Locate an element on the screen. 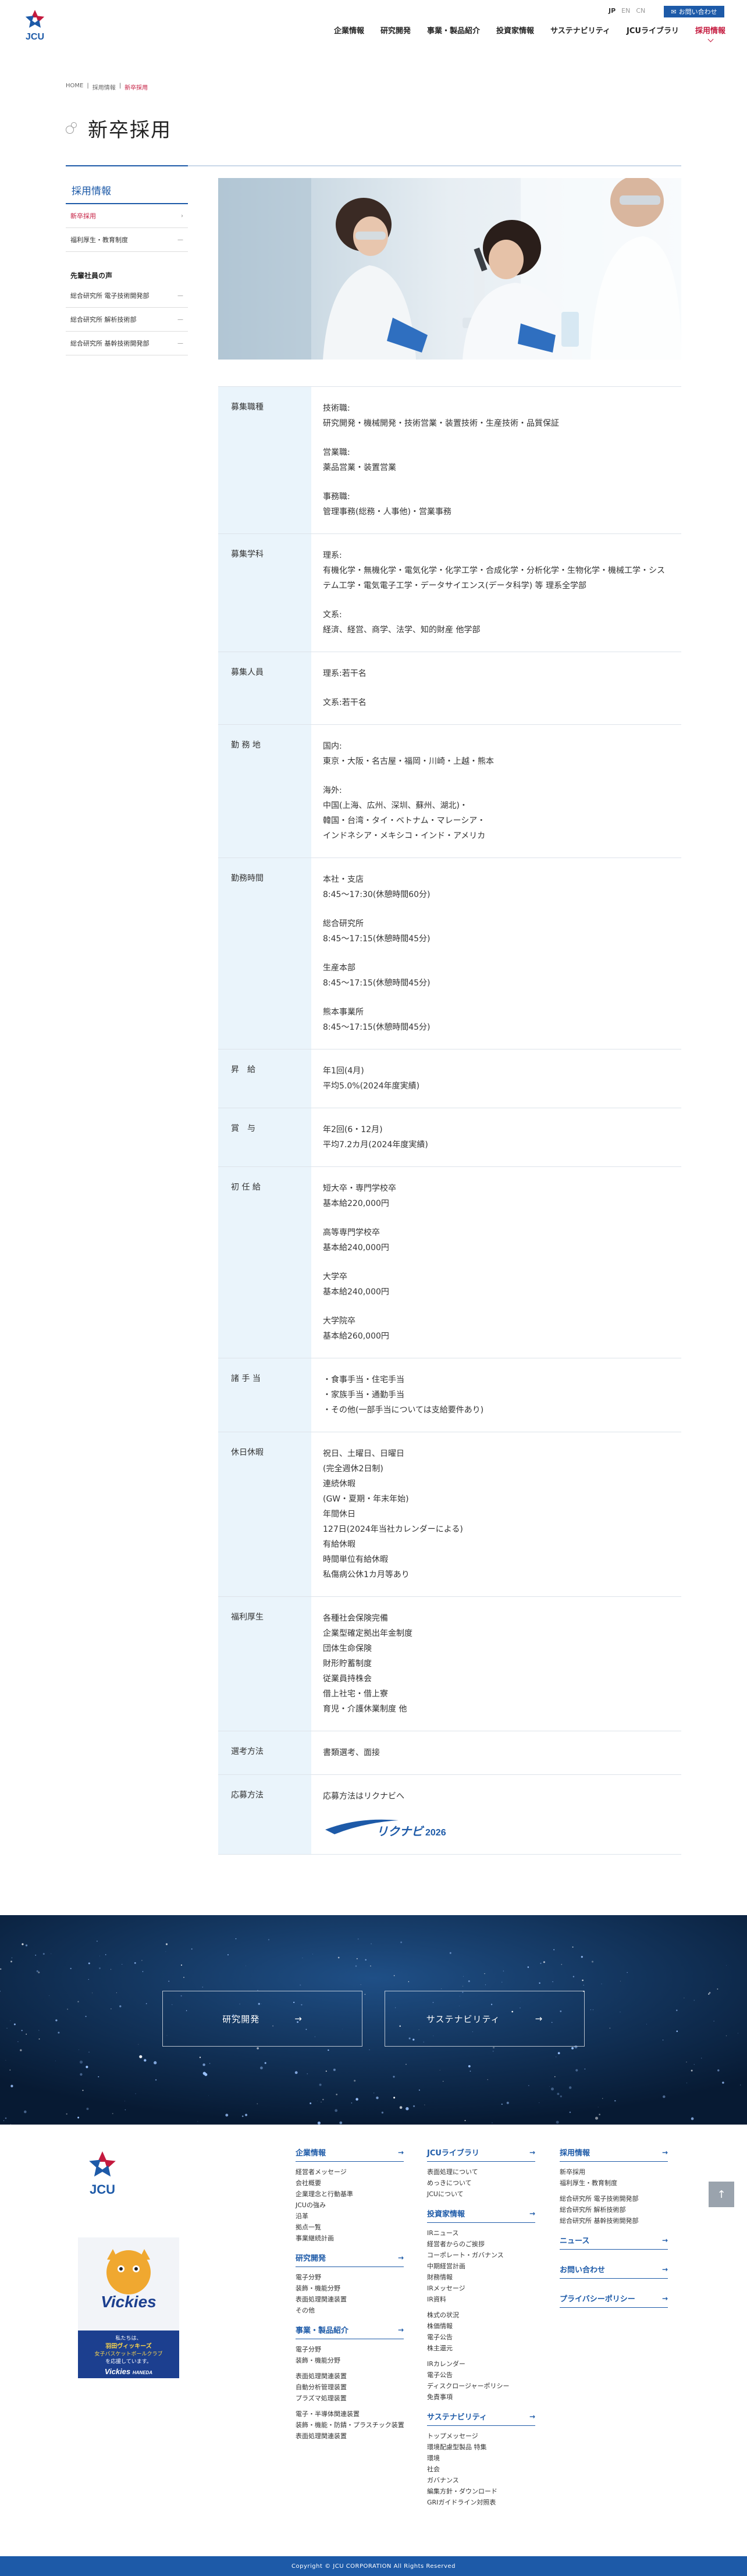 The width and height of the screenshot is (747, 2576). footer-link: 総合研究所 基幹技術開発部 is located at coordinates (614, 2221).